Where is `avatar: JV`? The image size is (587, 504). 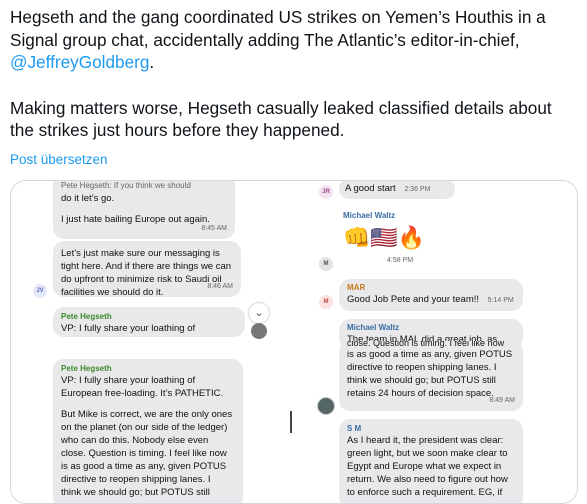 avatar: JV is located at coordinates (40, 291).